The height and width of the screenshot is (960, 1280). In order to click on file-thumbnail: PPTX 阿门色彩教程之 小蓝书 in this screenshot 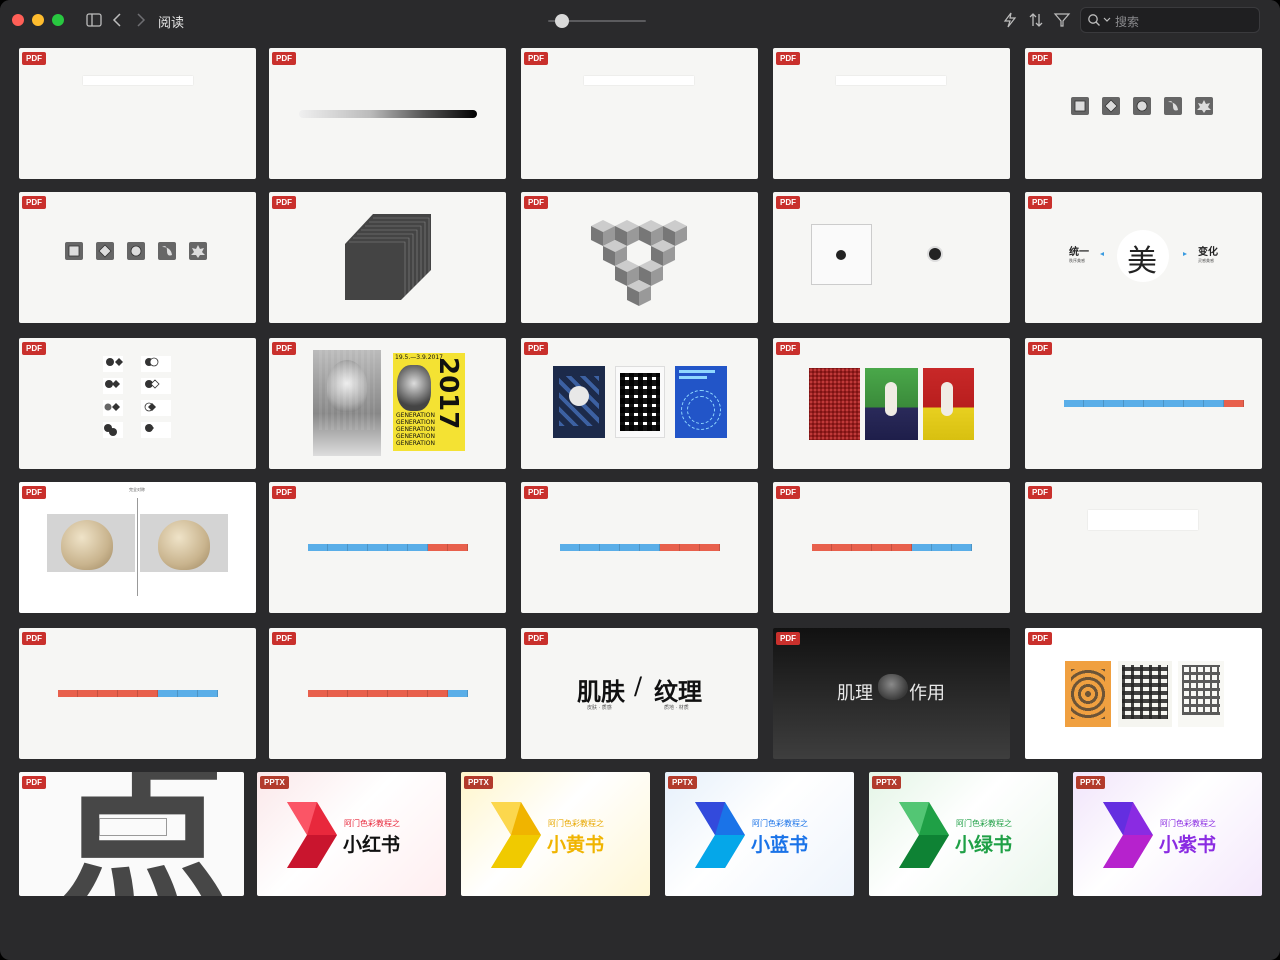, I will do `click(759, 834)`.